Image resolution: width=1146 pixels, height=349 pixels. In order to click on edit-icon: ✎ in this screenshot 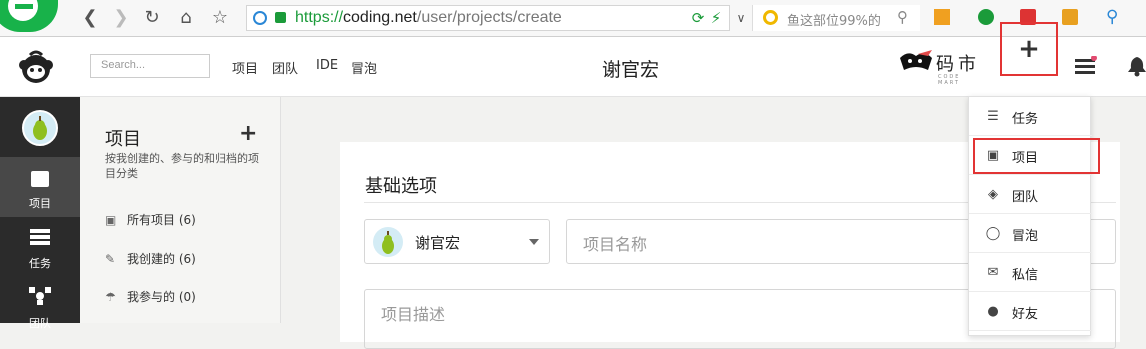, I will do `click(110, 259)`.